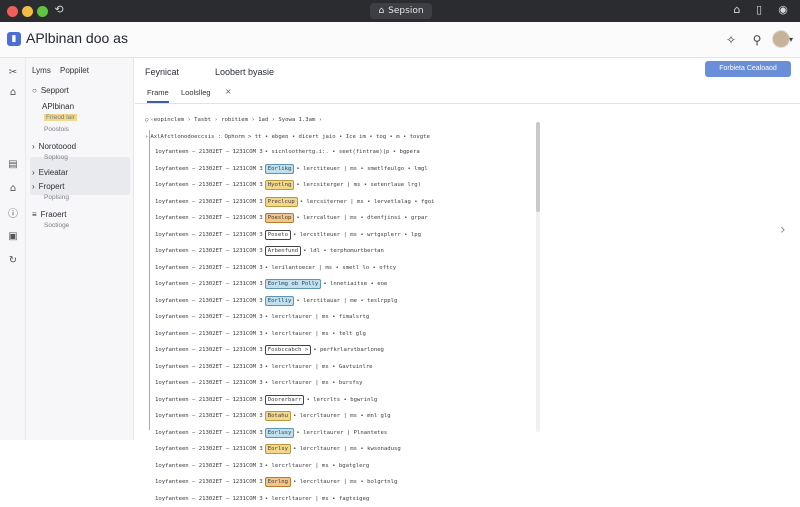 This screenshot has height=507, width=800. What do you see at coordinates (281, 202) in the screenshot?
I see `log-tag-chip: Preclcup` at bounding box center [281, 202].